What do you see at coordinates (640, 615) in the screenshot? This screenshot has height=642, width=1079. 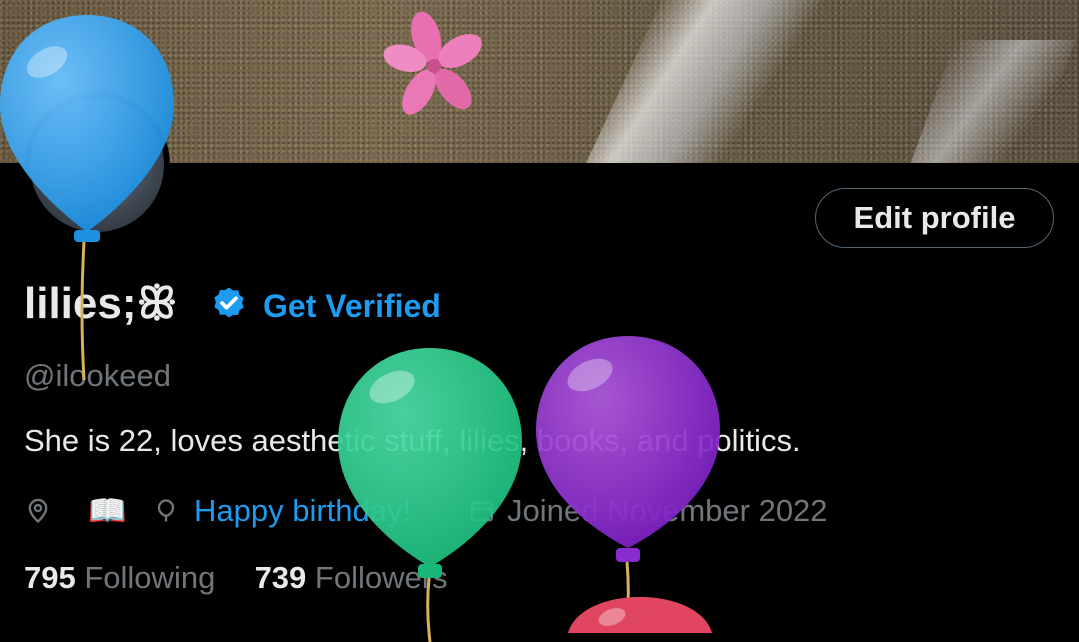 I see `red-balloon-icon` at bounding box center [640, 615].